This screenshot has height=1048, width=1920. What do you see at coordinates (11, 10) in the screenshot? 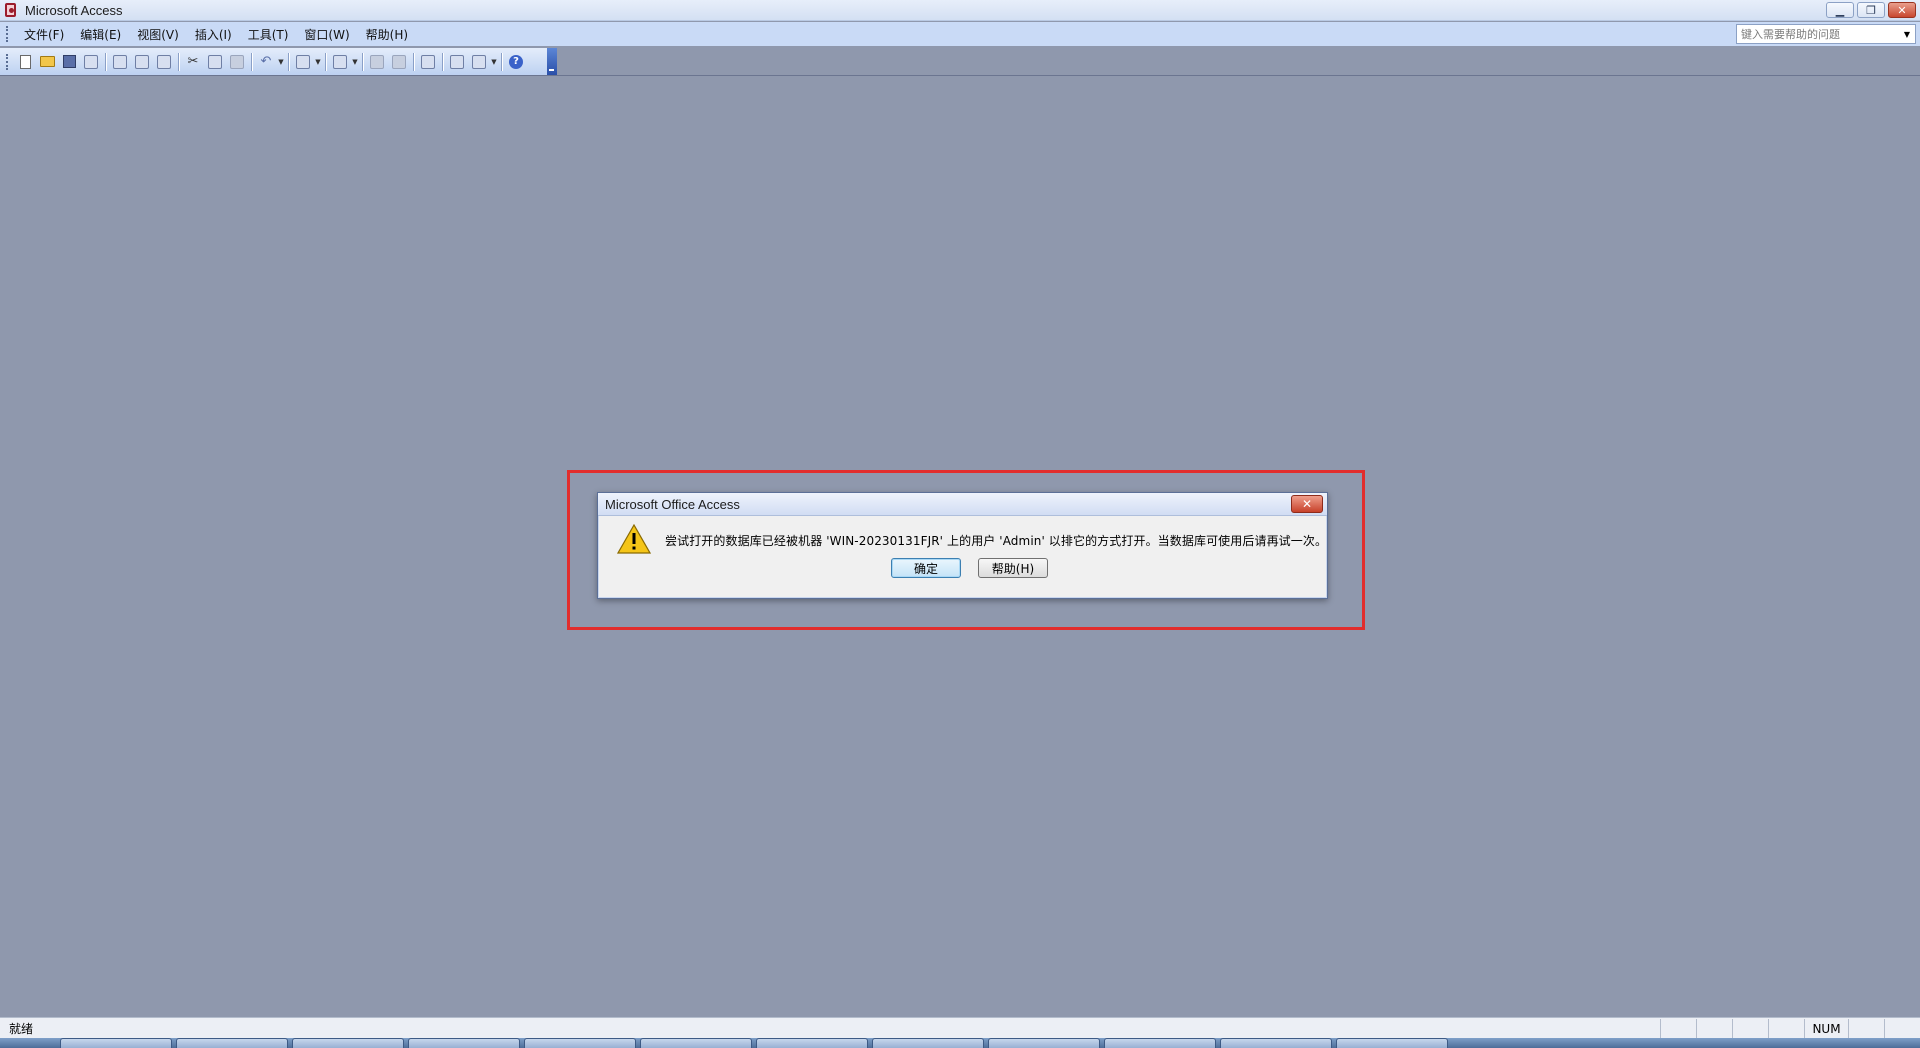
I see `access-app-icon` at bounding box center [11, 10].